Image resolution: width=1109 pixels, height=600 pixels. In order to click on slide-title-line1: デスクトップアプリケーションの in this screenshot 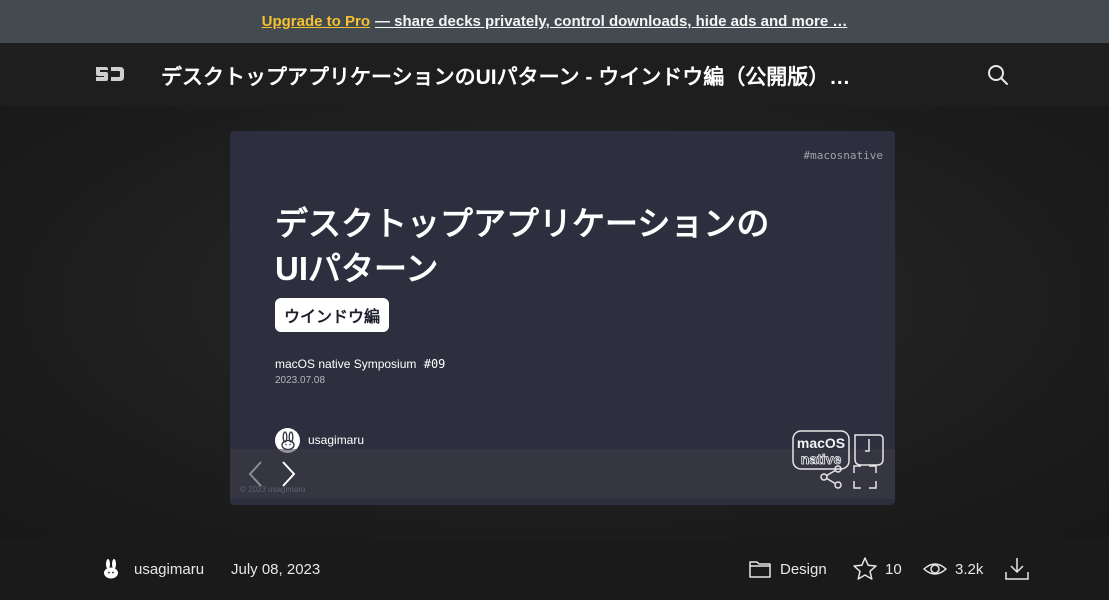, I will do `click(522, 223)`.